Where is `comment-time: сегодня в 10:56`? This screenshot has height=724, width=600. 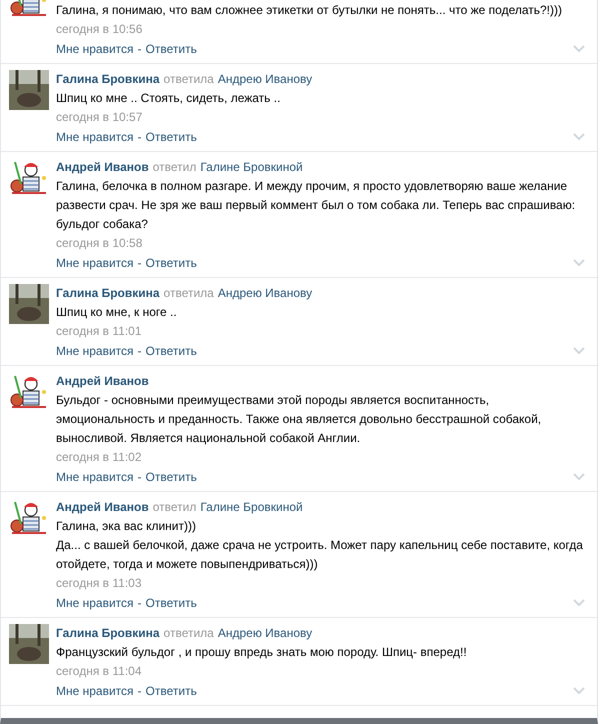 comment-time: сегодня в 10:56 is located at coordinates (100, 29).